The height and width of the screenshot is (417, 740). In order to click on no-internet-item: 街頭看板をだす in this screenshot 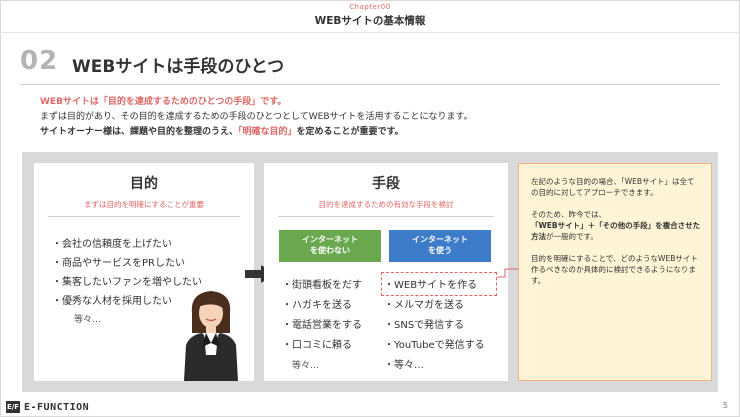, I will do `click(322, 286)`.